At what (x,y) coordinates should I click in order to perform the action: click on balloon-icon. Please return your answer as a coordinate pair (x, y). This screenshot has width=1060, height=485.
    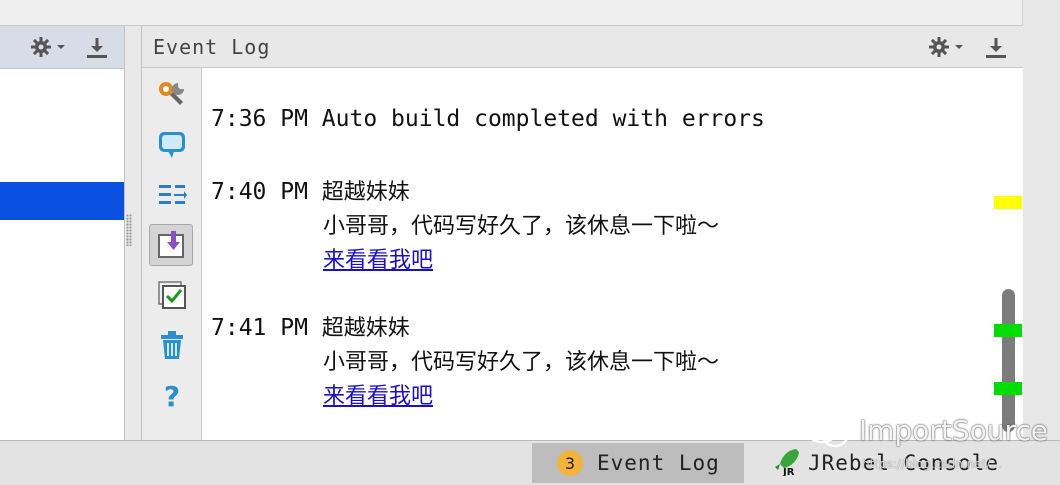
    Looking at the image, I should click on (172, 145).